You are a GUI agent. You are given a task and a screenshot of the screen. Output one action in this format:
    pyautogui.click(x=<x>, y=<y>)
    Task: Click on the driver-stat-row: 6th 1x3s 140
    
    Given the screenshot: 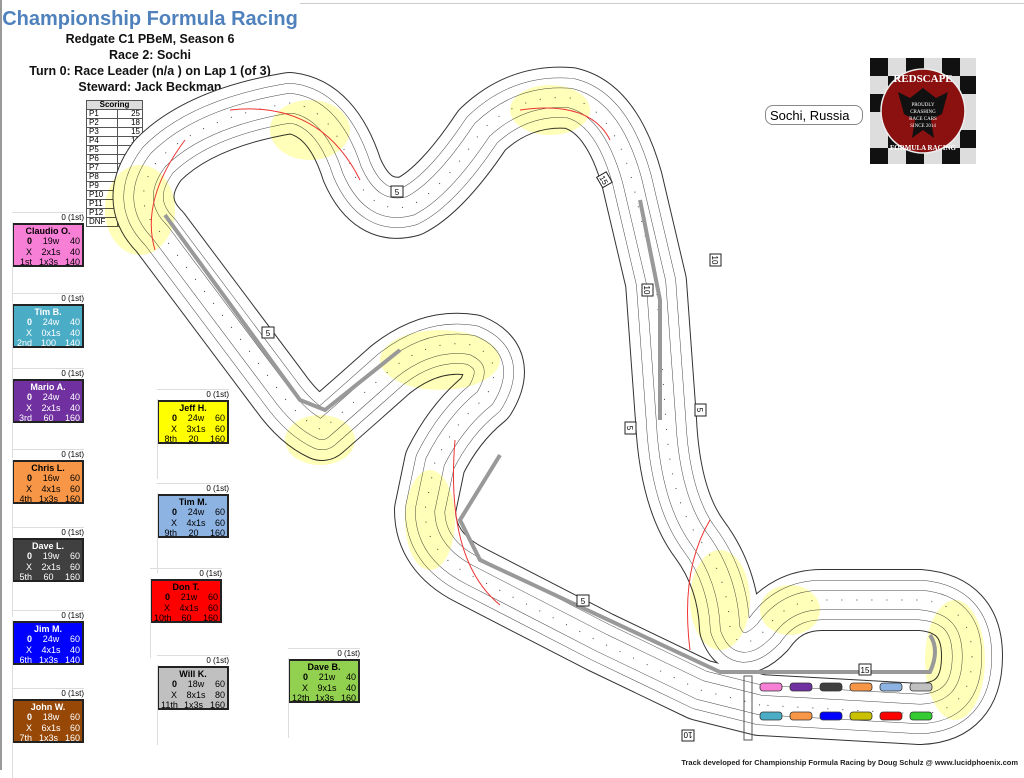 What is the action you would take?
    pyautogui.click(x=48, y=660)
    